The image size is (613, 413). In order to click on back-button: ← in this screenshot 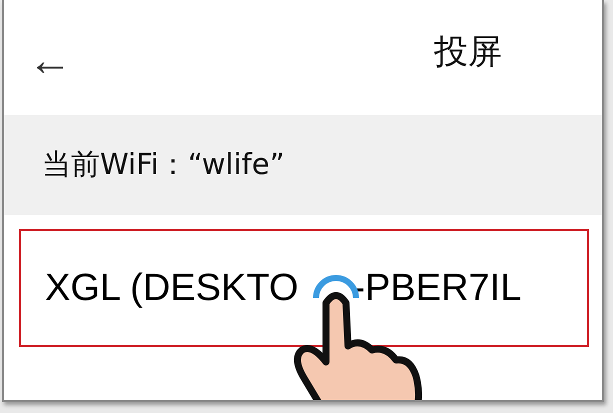, I will do `click(50, 60)`.